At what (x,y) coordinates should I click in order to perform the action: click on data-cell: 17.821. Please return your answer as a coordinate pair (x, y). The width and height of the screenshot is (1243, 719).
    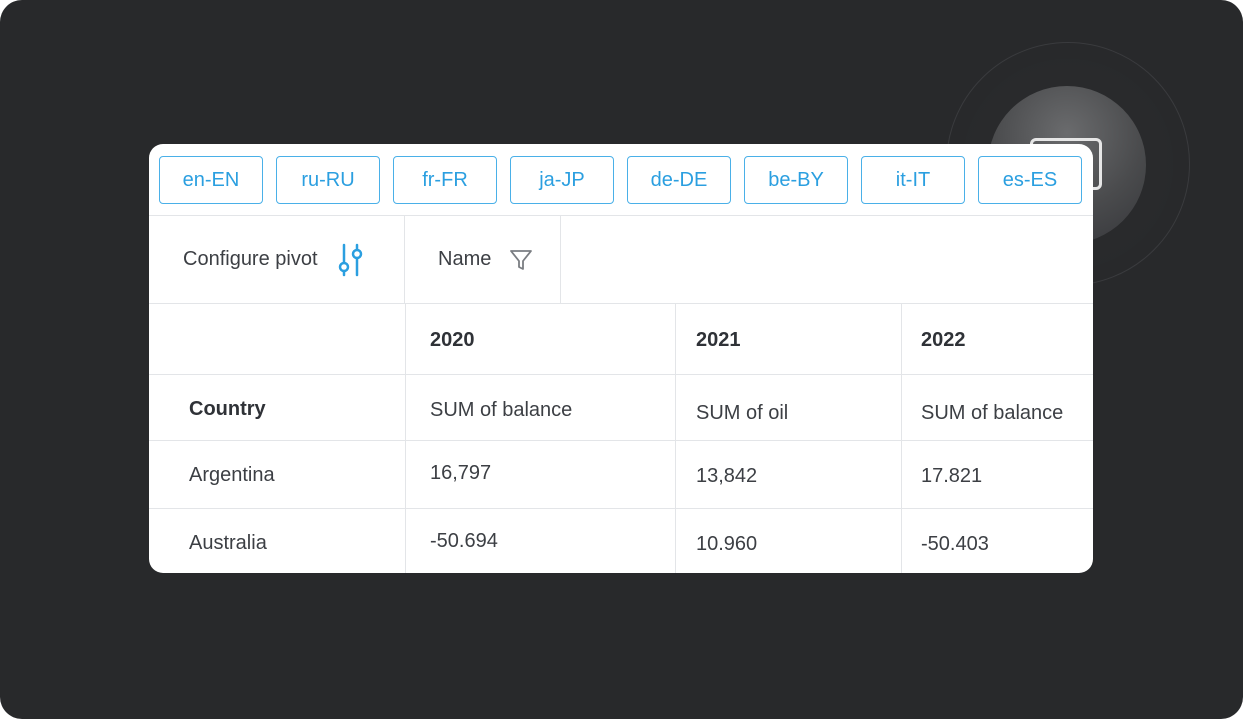
    Looking at the image, I should click on (952, 476).